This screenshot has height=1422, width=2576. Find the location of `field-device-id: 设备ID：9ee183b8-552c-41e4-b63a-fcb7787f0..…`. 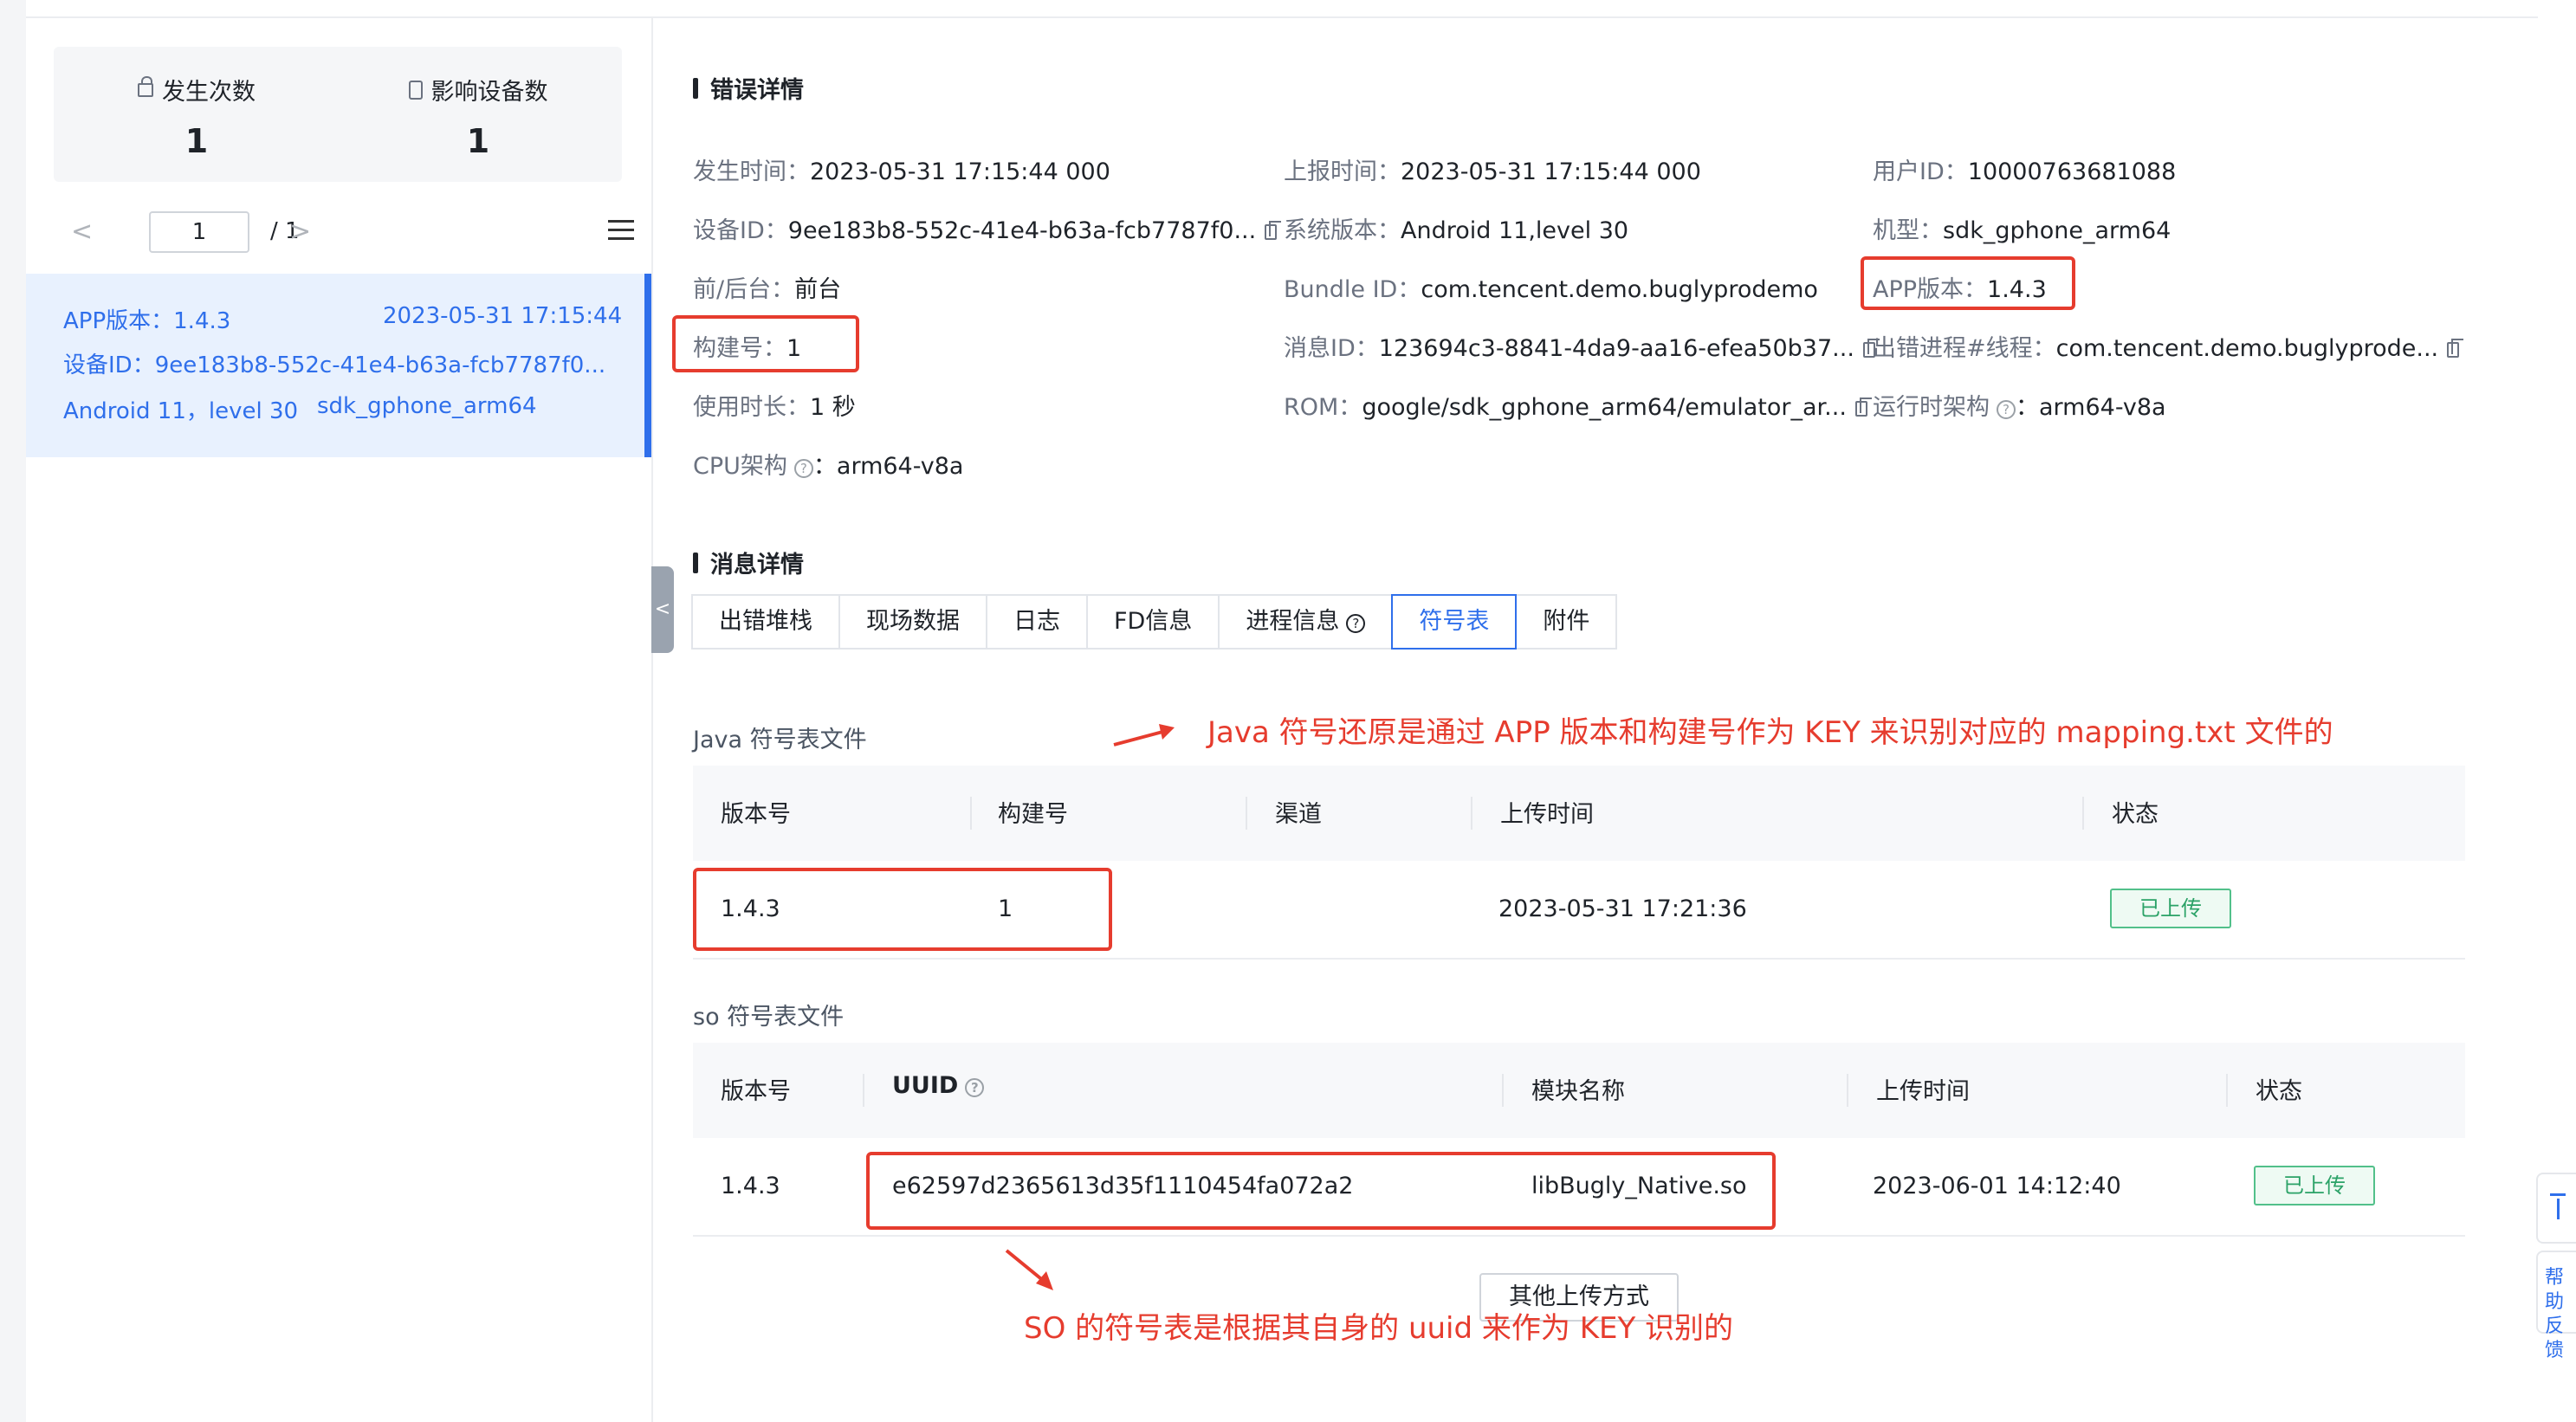

field-device-id: 设备ID：9ee183b8-552c-41e4-b63a-fcb7787f0..… is located at coordinates (987, 228).